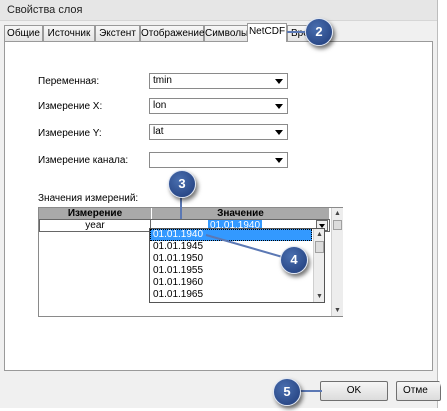  What do you see at coordinates (226, 33) in the screenshot?
I see `tab-symbology: Символы` at bounding box center [226, 33].